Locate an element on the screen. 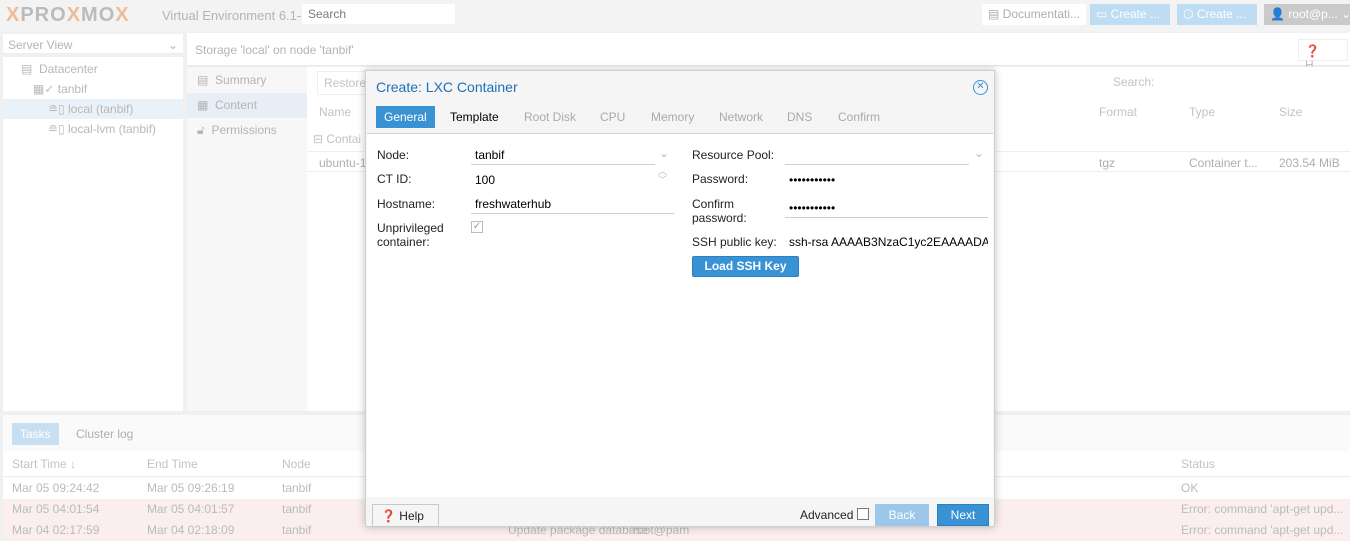  help-icon: ❓ is located at coordinates (388, 516).